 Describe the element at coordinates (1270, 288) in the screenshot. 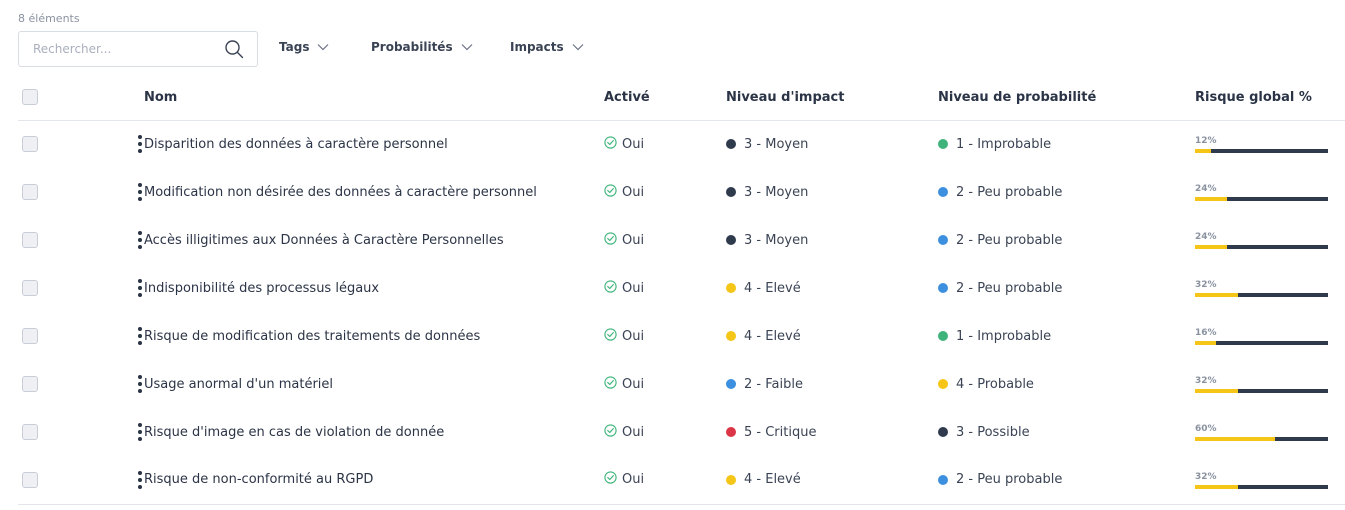

I see `row-risk-cell: 32%` at that location.